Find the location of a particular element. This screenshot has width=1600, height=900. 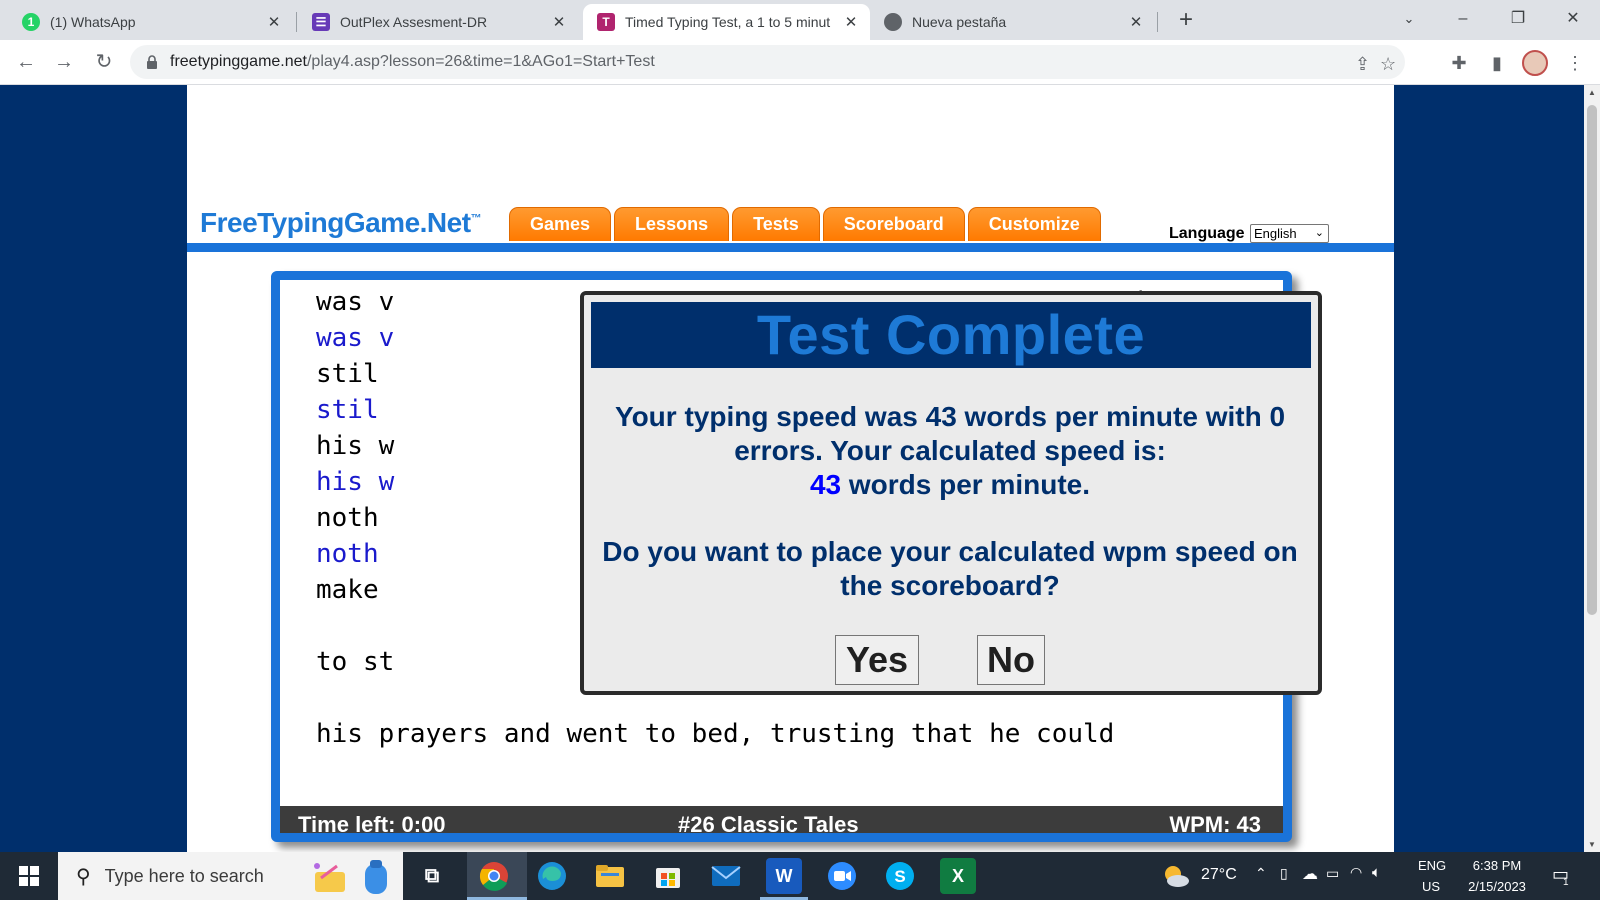

start-button is located at coordinates (28, 876).